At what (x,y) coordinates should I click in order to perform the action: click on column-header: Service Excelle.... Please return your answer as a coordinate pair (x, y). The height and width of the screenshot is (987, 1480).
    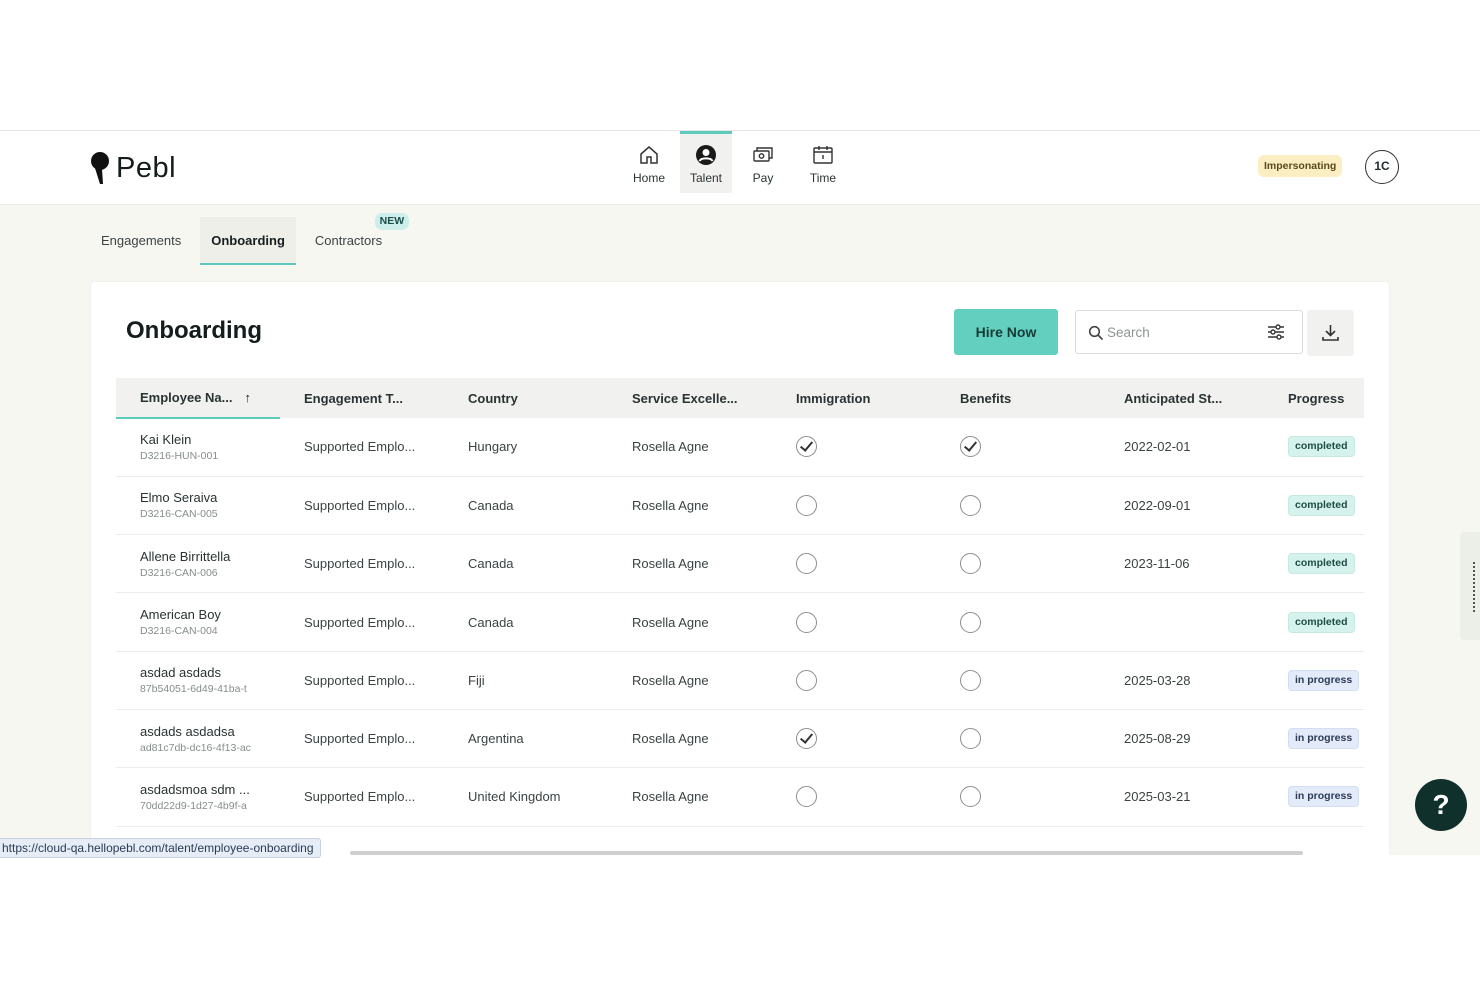
    Looking at the image, I should click on (690, 398).